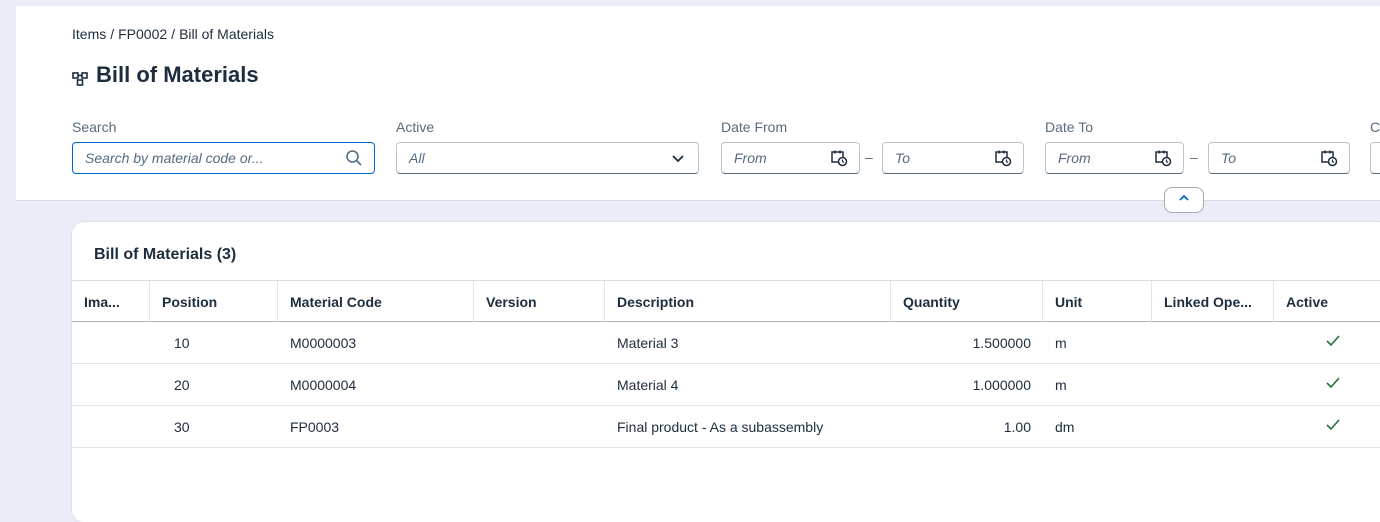 The image size is (1380, 522). I want to click on cell-position: 30, so click(182, 426).